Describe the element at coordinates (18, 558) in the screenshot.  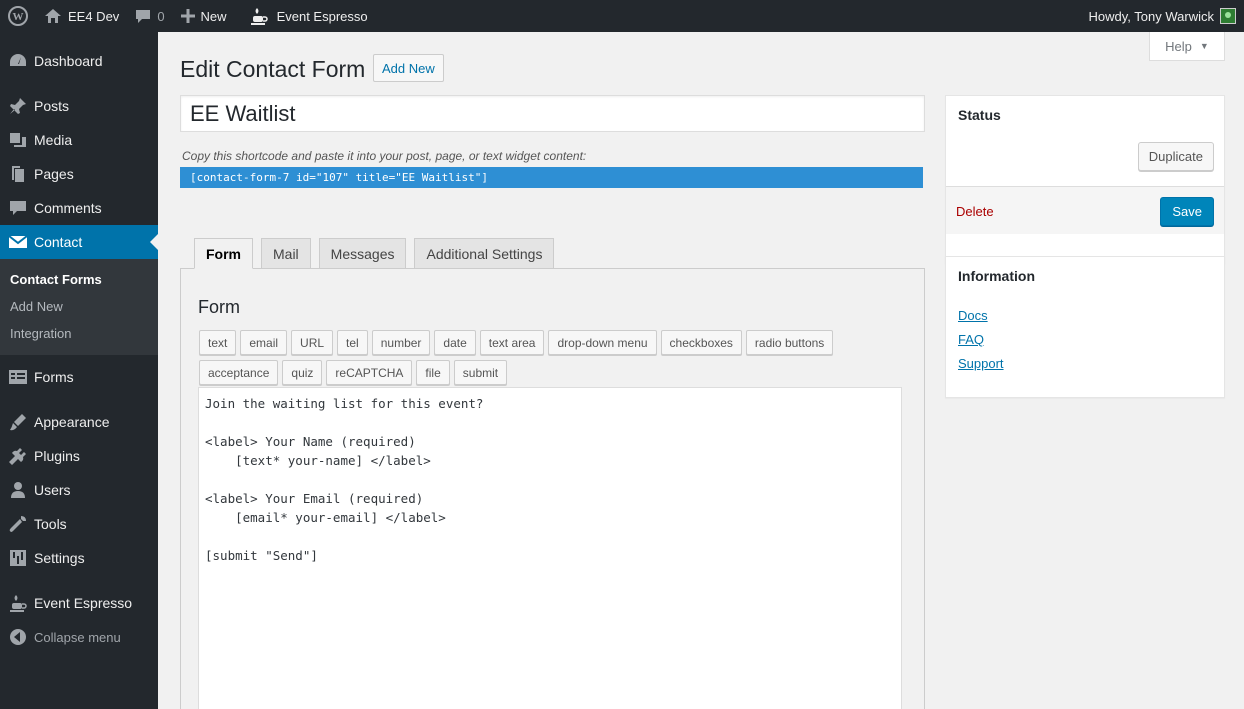
I see `settings-icon` at that location.